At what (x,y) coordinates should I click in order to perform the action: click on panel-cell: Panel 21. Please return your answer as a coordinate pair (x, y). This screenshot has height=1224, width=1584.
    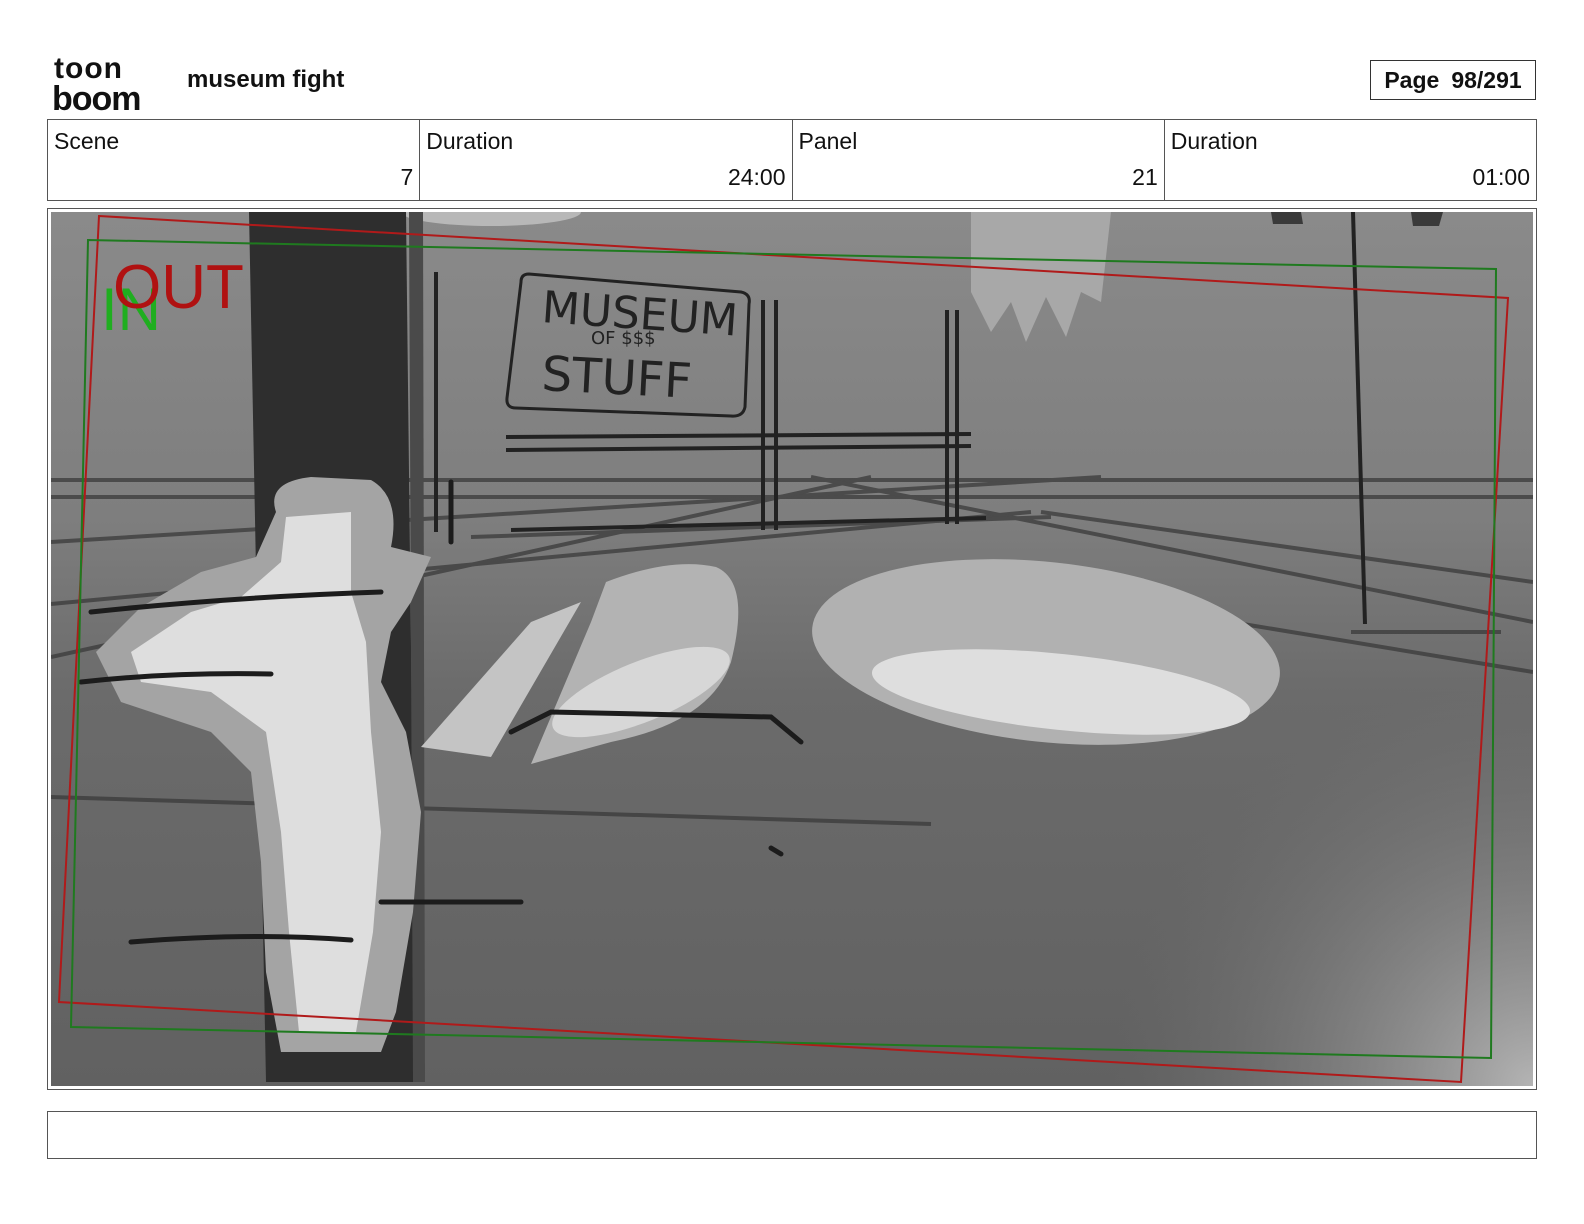
    Looking at the image, I should click on (977, 160).